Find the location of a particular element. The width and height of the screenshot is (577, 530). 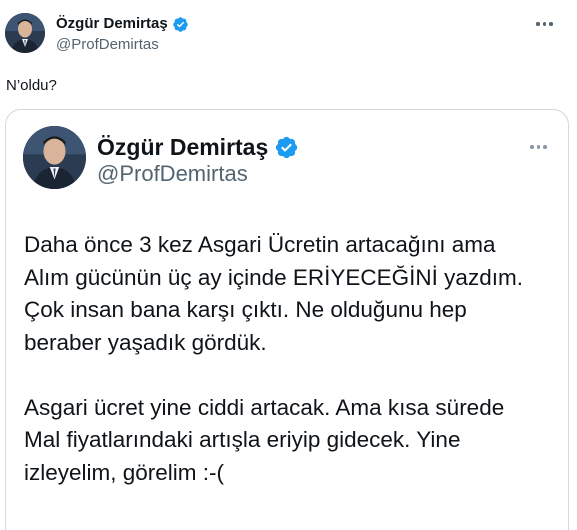

quoted-text-line: beraber yaşadık gördük. is located at coordinates (145, 342).